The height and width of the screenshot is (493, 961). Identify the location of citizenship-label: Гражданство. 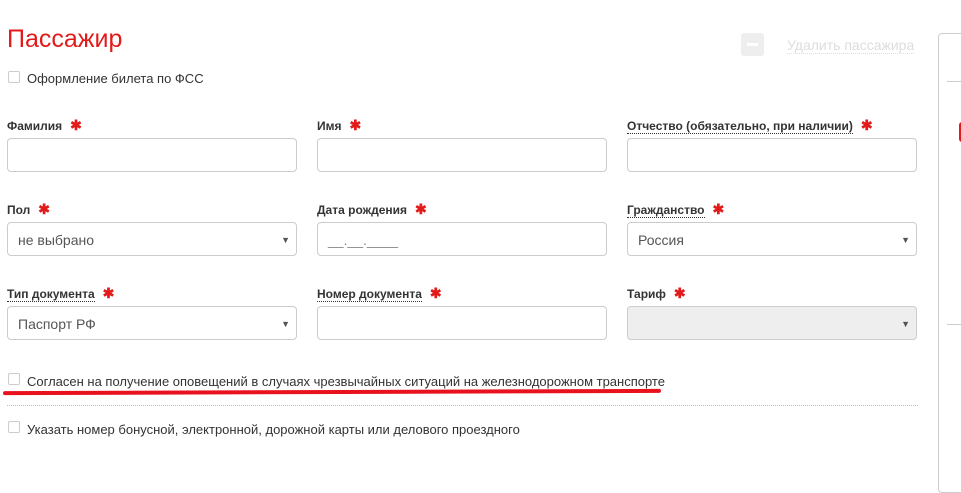
(666, 210).